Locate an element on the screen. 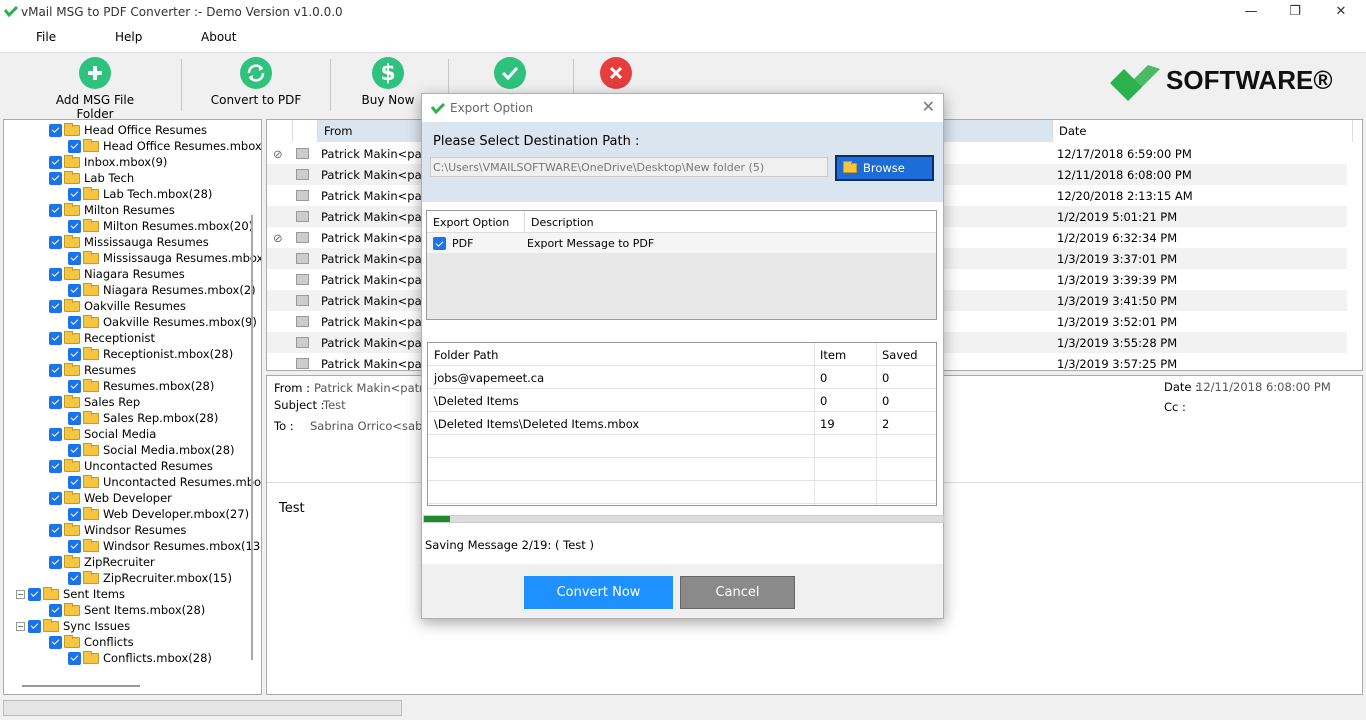 The image size is (1366, 720). tree-item: − Sent Items is located at coordinates (70, 594).